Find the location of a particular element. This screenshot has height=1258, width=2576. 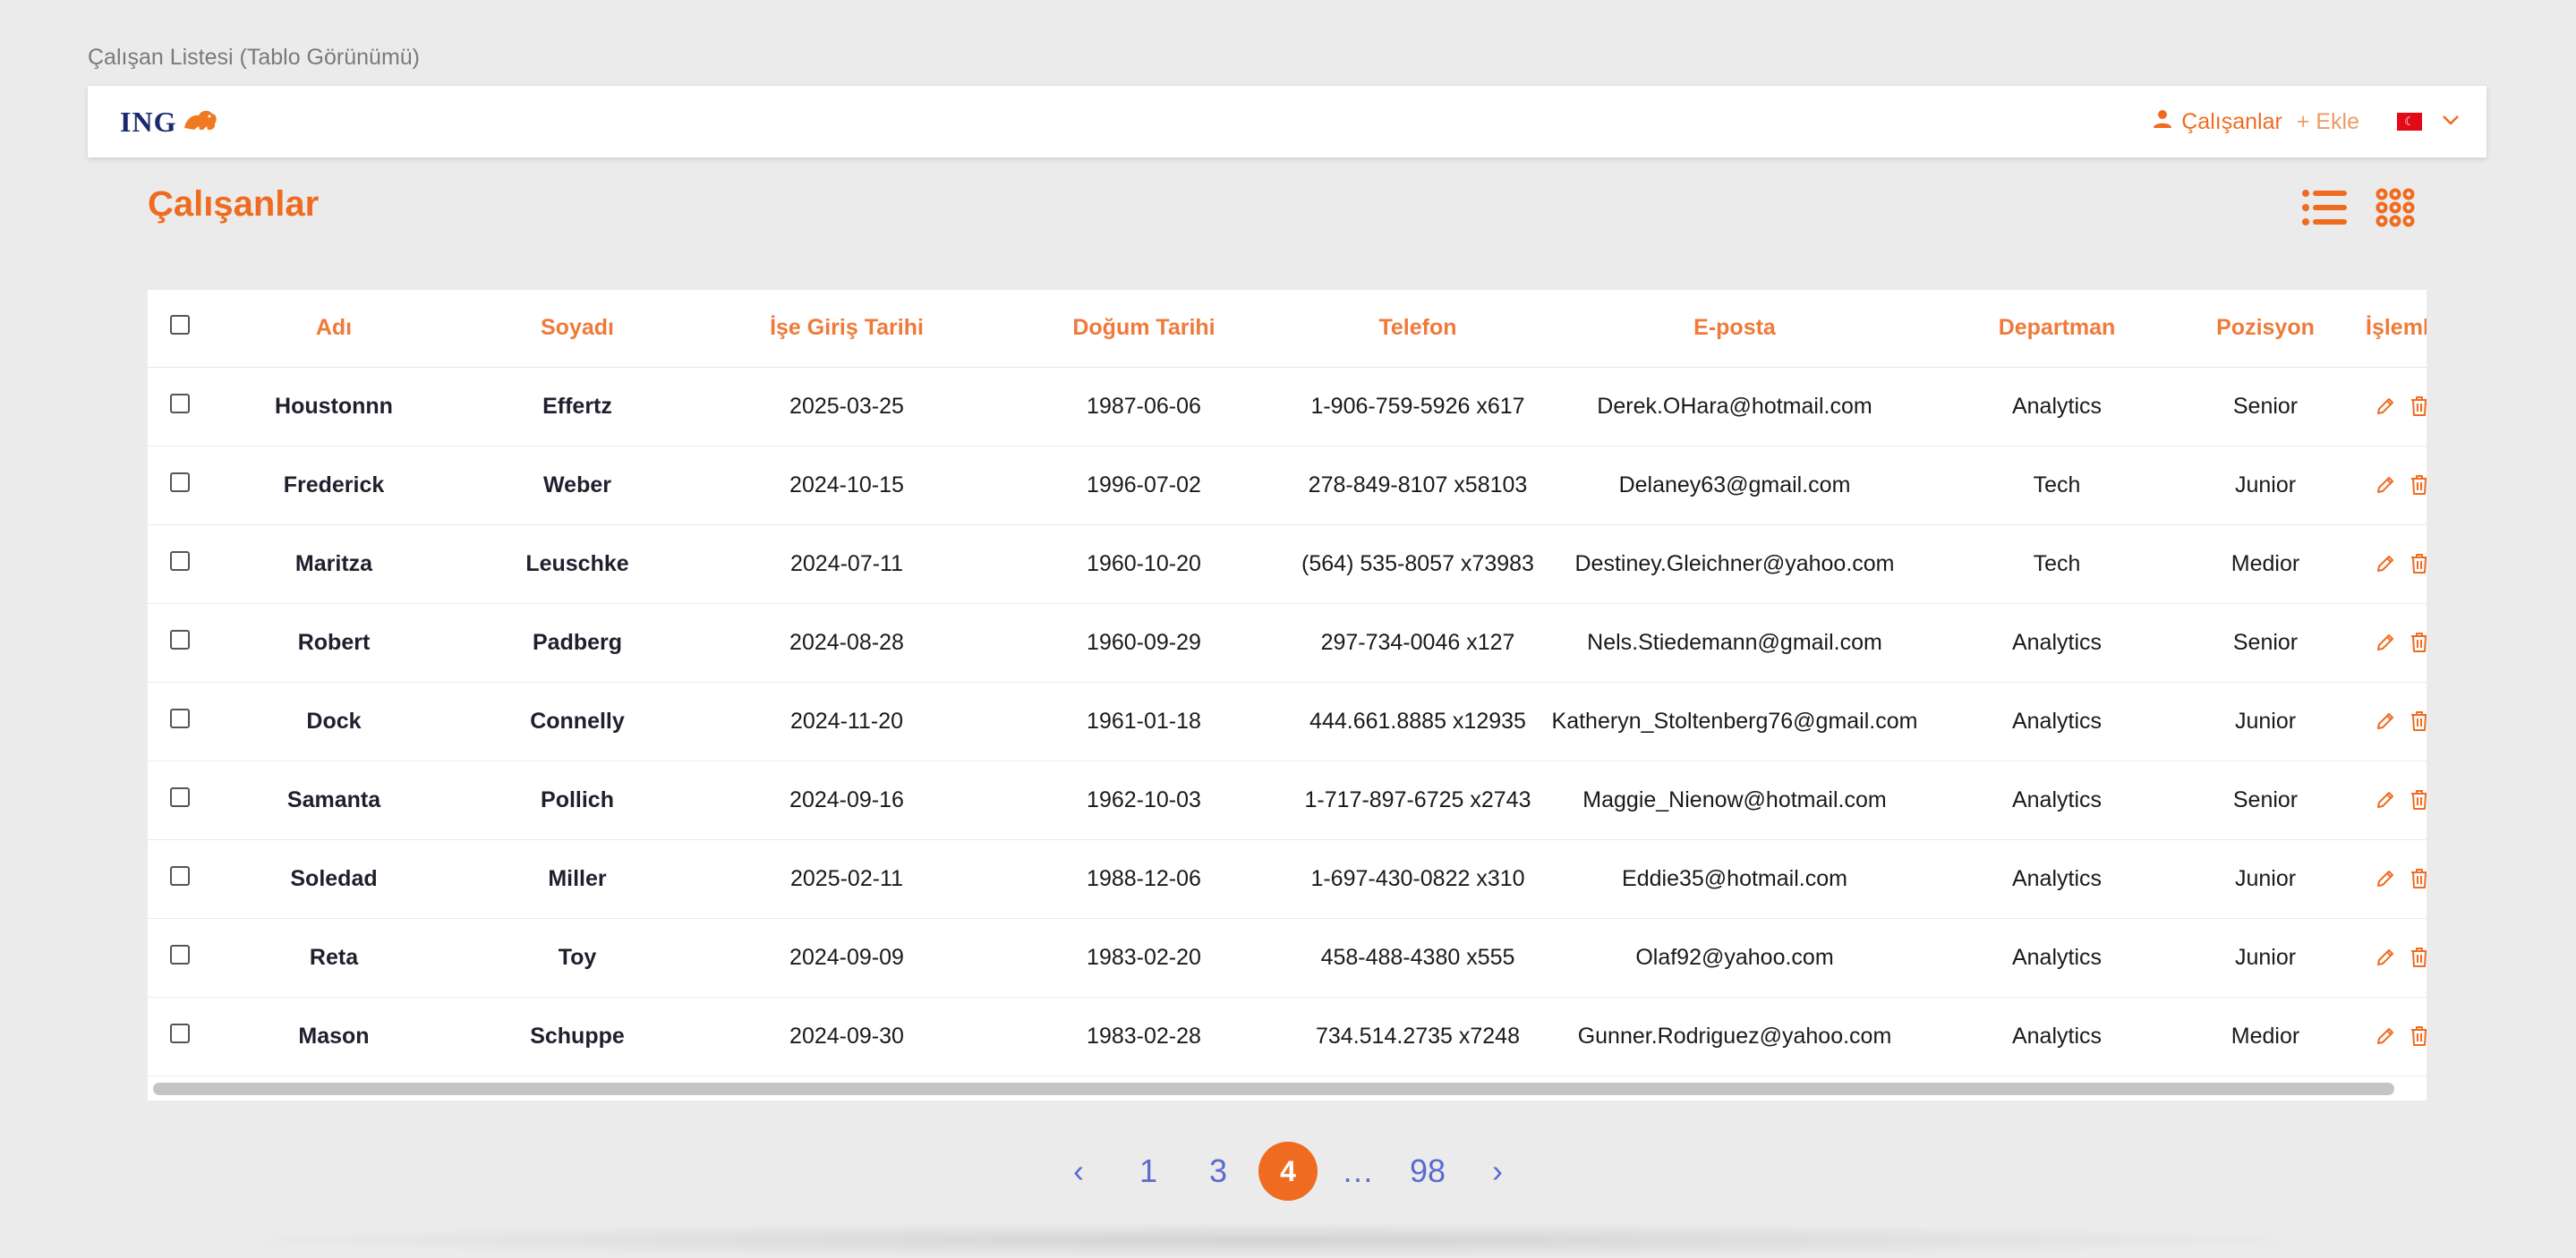

column-header-last-name: Soyadı is located at coordinates (577, 329).